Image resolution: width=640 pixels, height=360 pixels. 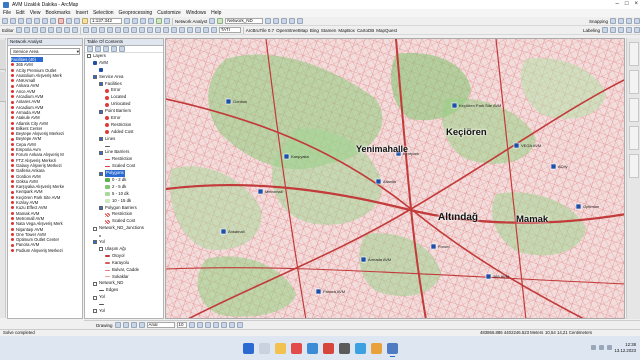 What do you see at coordinates (159, 21) in the screenshot?
I see `arctoolbox-icon` at bounding box center [159, 21].